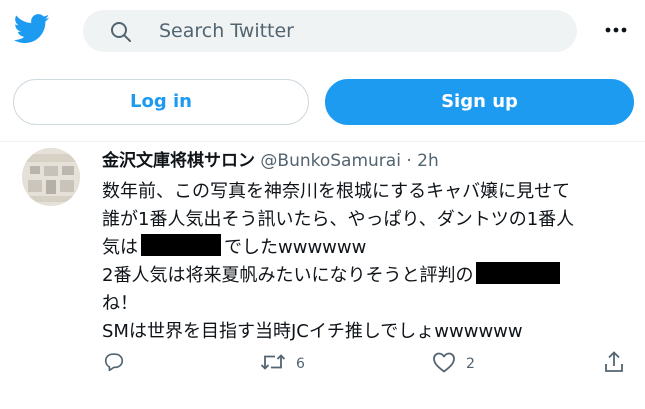 The image size is (645, 409). I want to click on avatar, so click(51, 177).